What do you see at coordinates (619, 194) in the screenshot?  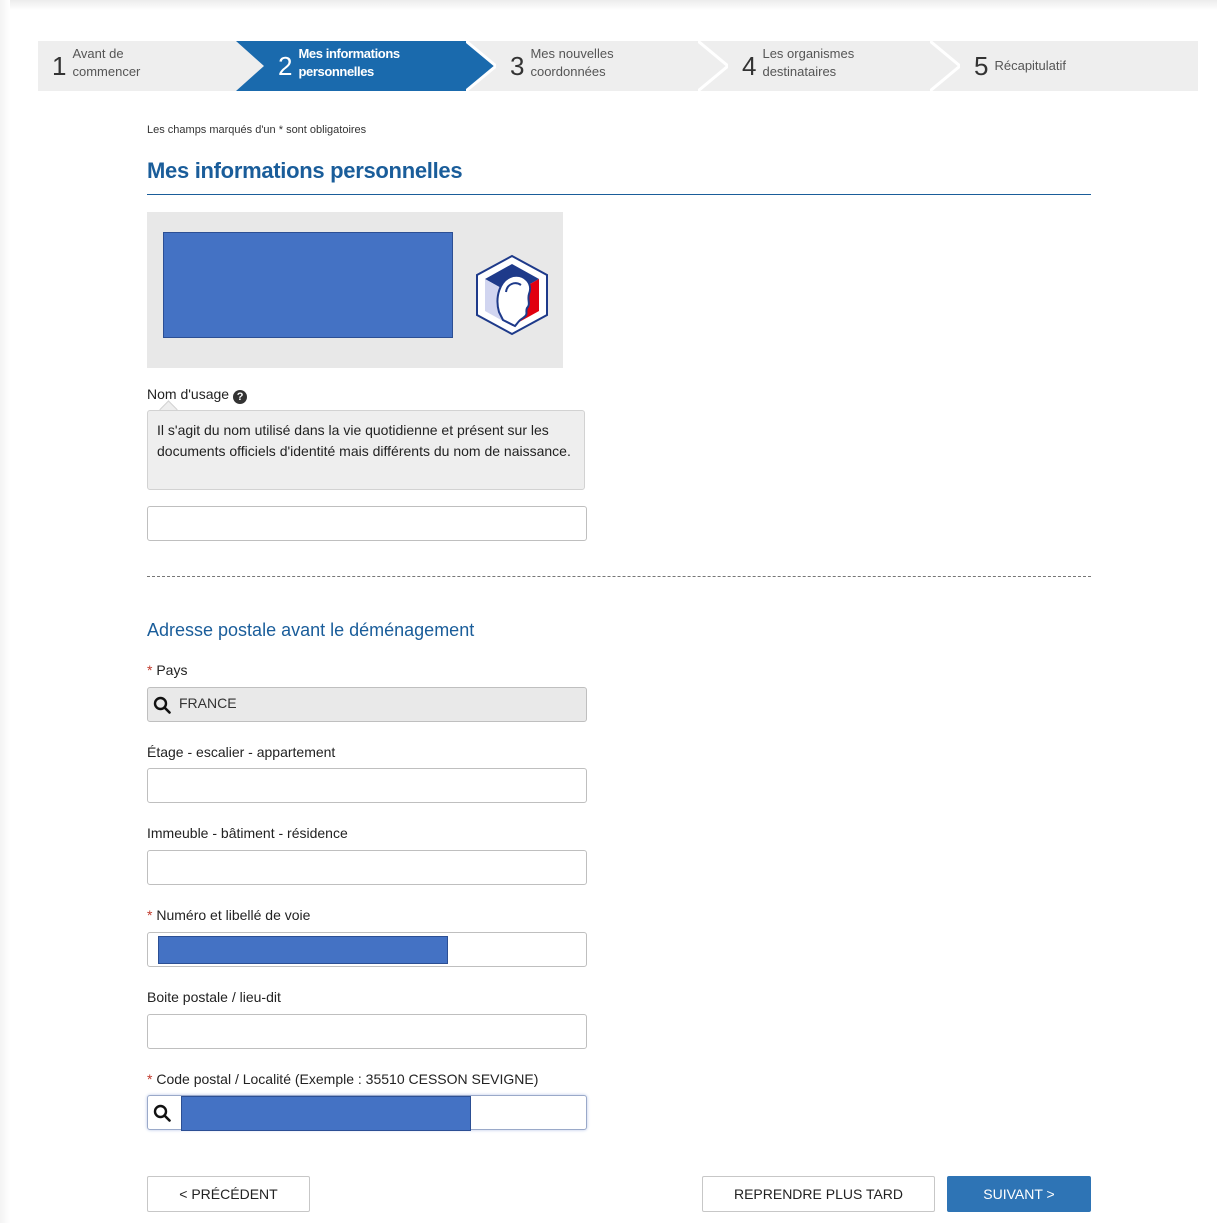 I see `title-divider` at bounding box center [619, 194].